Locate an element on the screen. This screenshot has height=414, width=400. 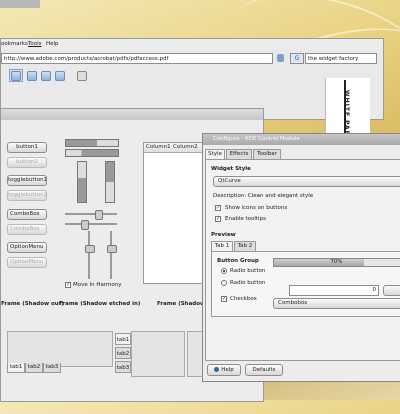
help-button: Help is located at coordinates (224, 370).